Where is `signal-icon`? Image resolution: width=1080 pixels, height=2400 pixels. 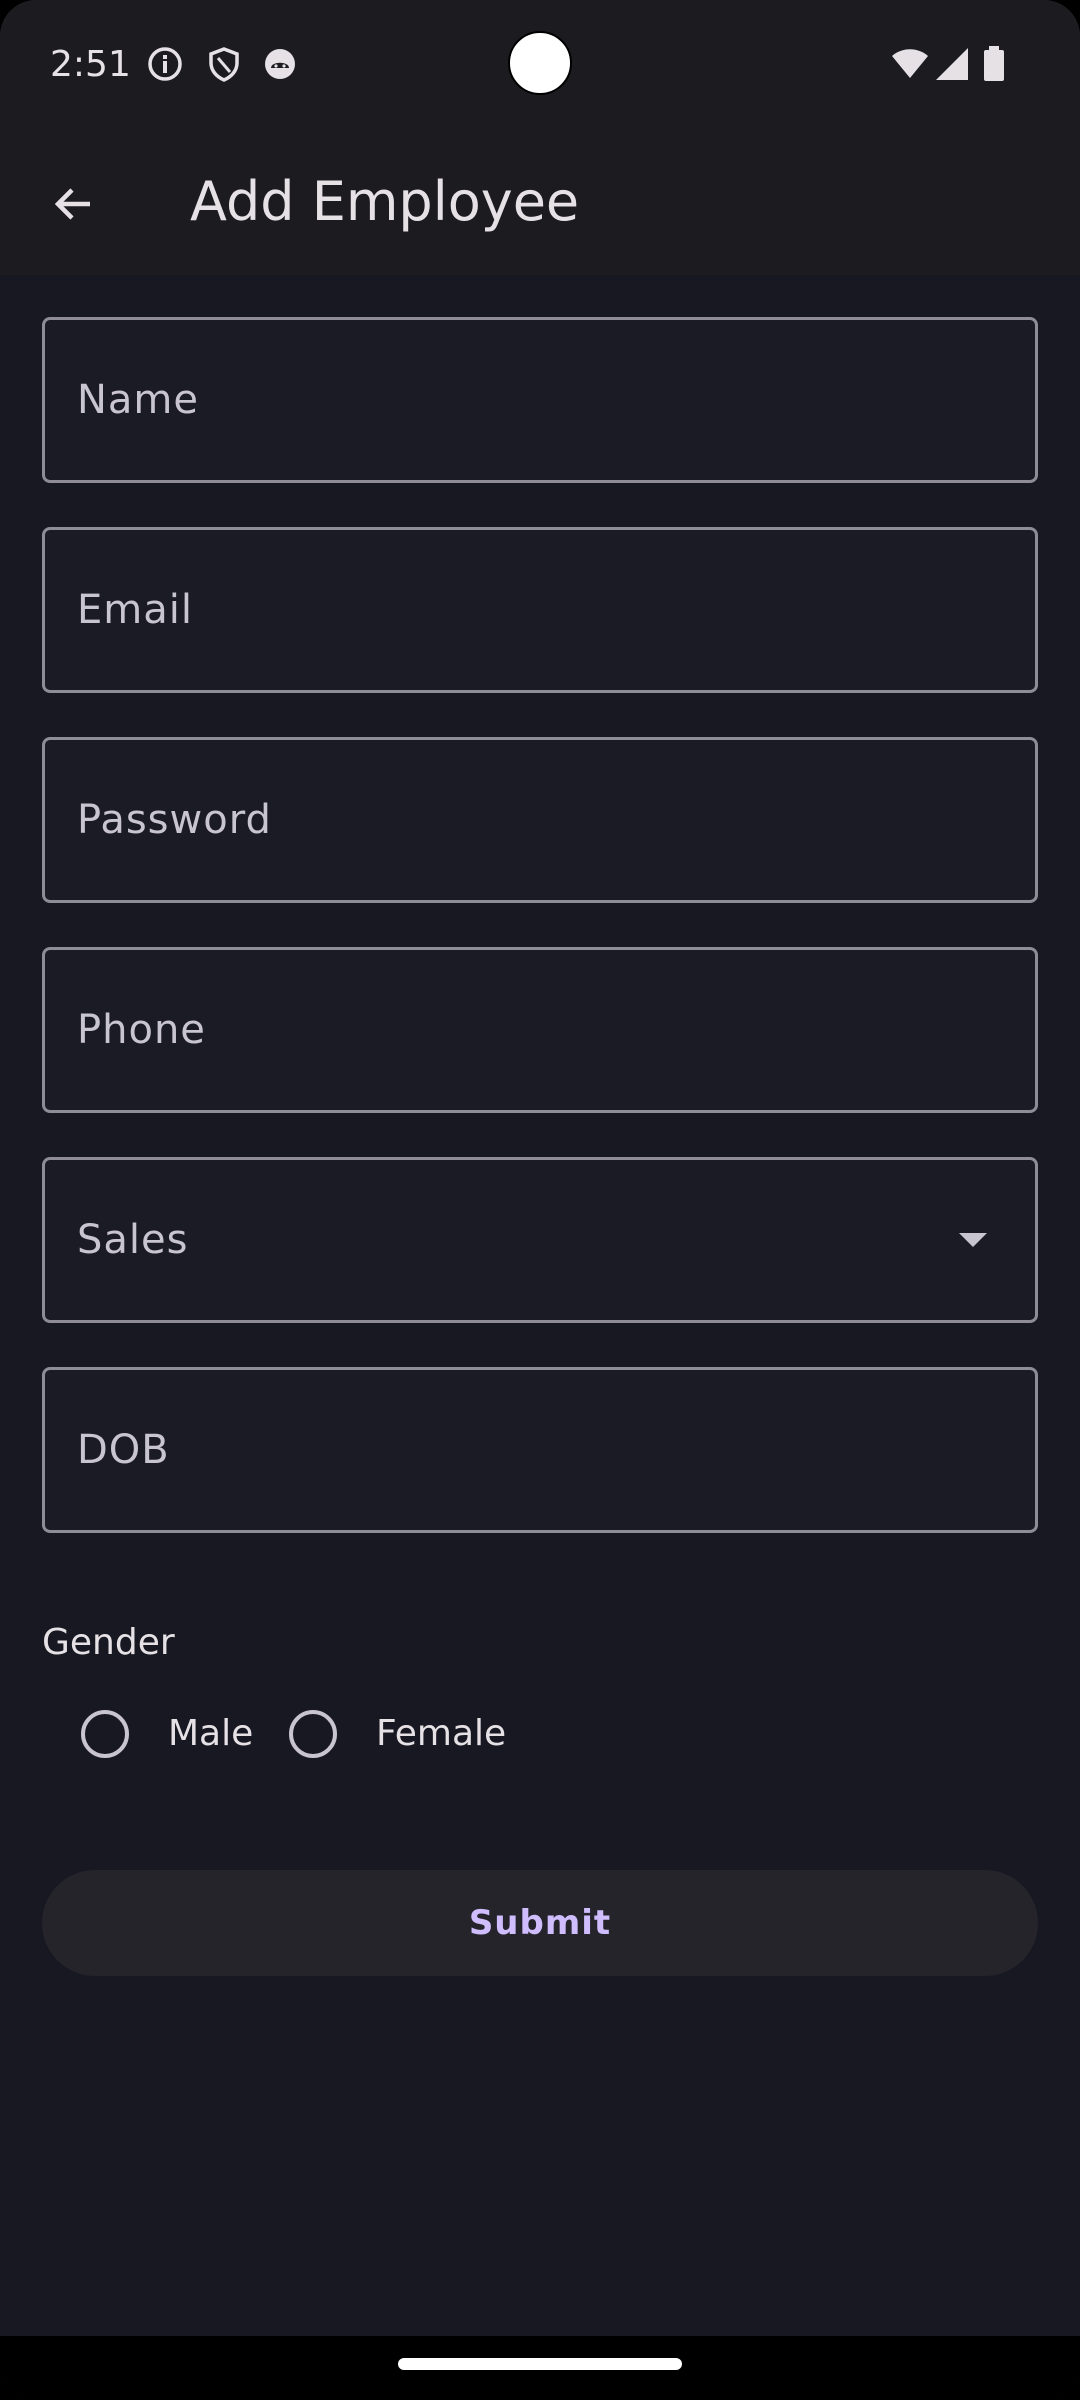 signal-icon is located at coordinates (952, 64).